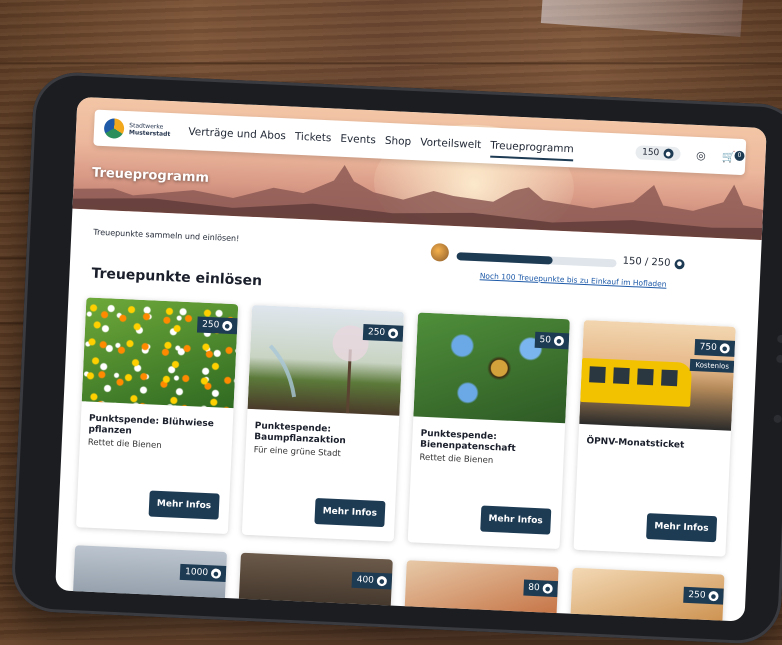 This screenshot has height=645, width=782. What do you see at coordinates (532, 148) in the screenshot?
I see `nav-item-treueprogramm: Treueprogramm` at bounding box center [532, 148].